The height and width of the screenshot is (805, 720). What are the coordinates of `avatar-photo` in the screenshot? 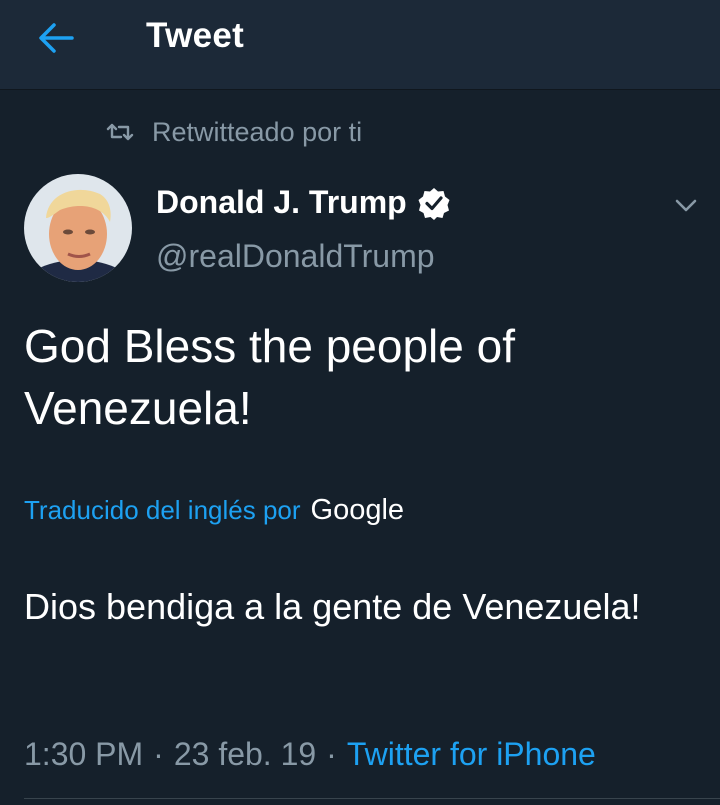 It's located at (78, 228).